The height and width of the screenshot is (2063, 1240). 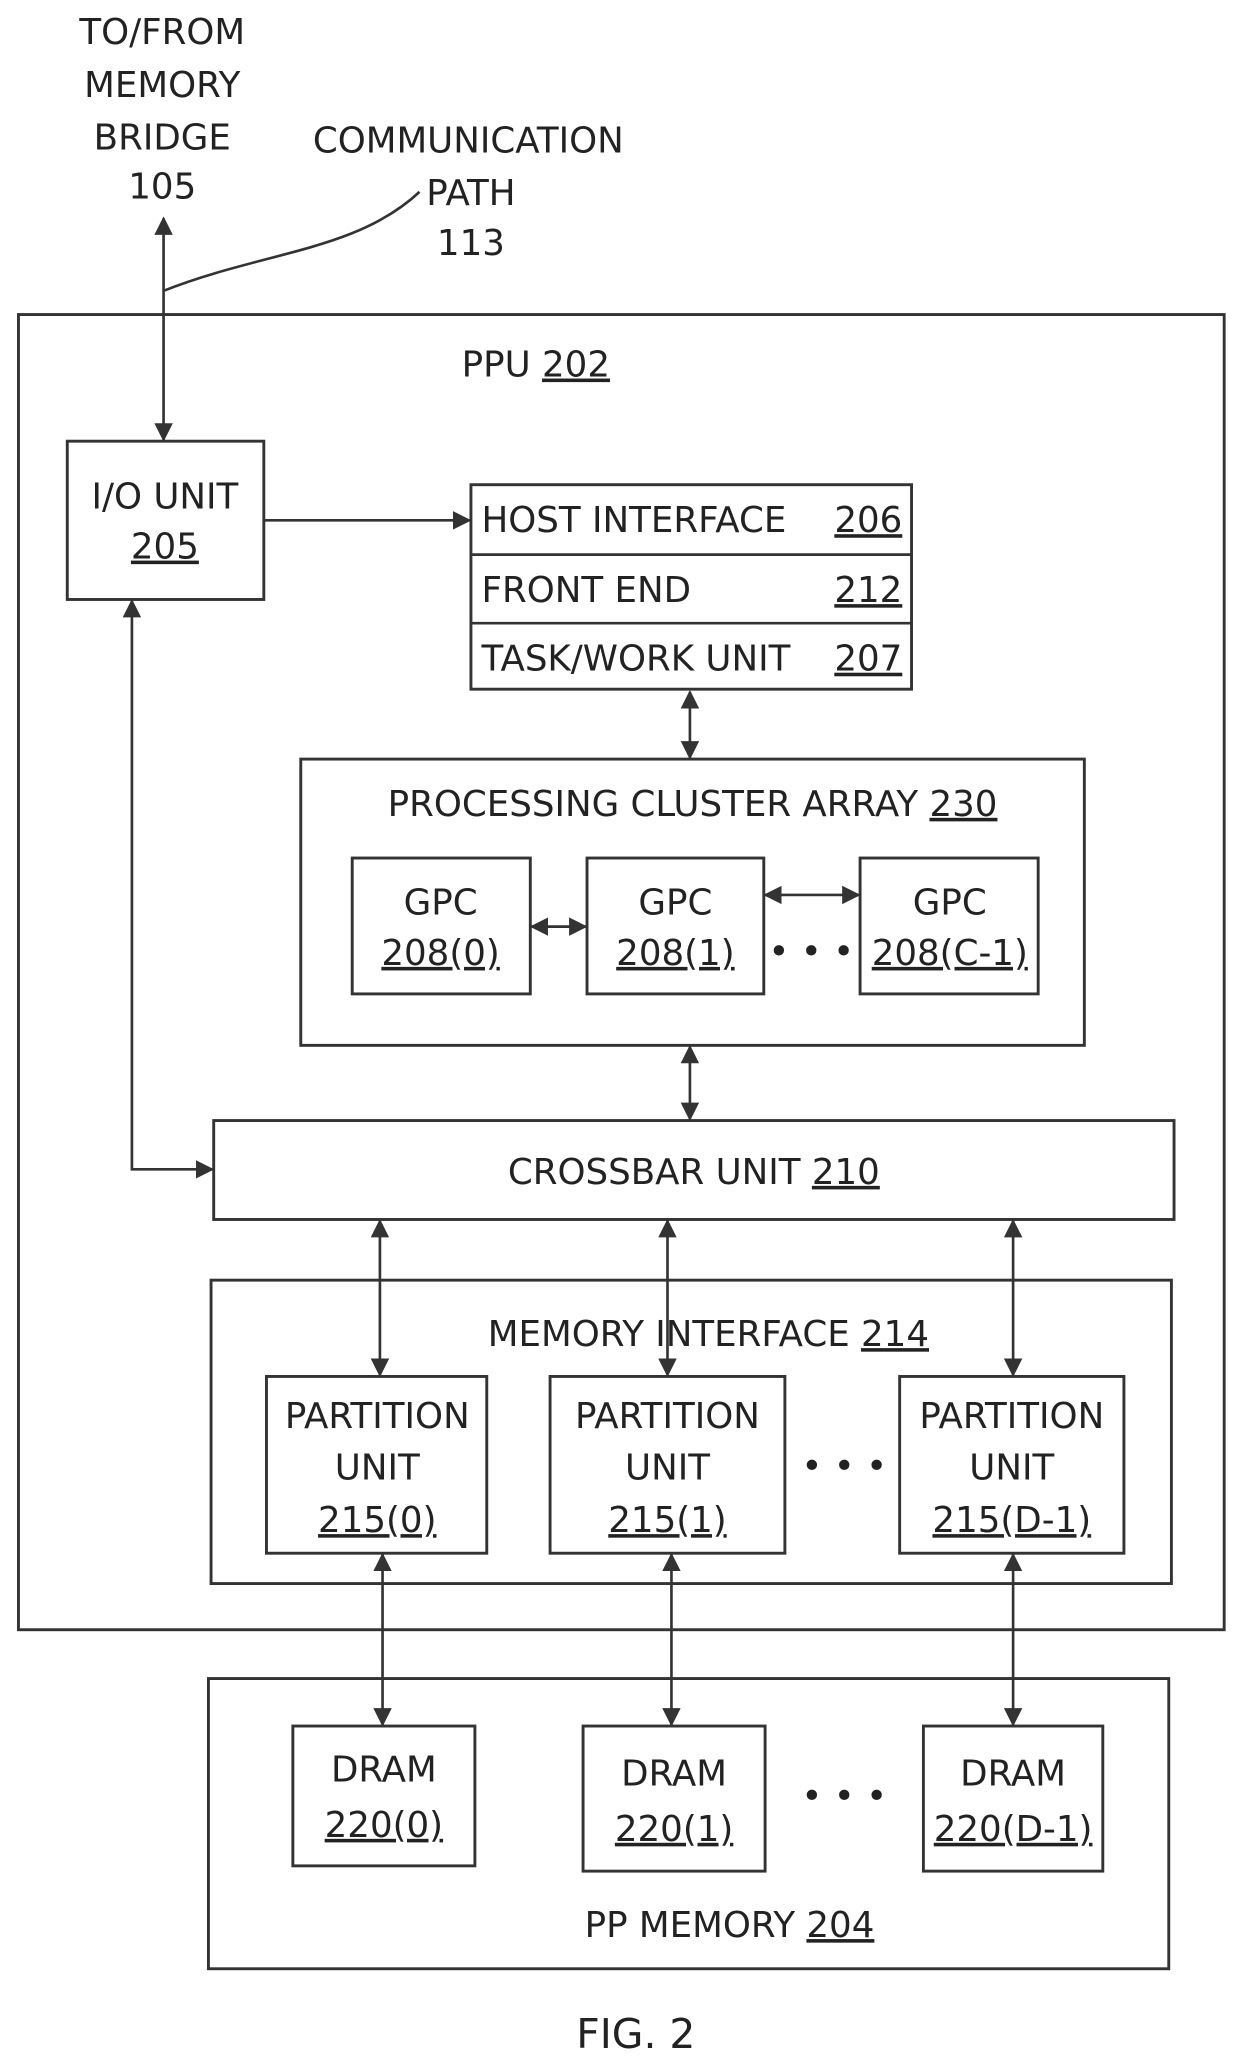 I want to click on partition-n-label: PARTITION, so click(x=1011, y=1416).